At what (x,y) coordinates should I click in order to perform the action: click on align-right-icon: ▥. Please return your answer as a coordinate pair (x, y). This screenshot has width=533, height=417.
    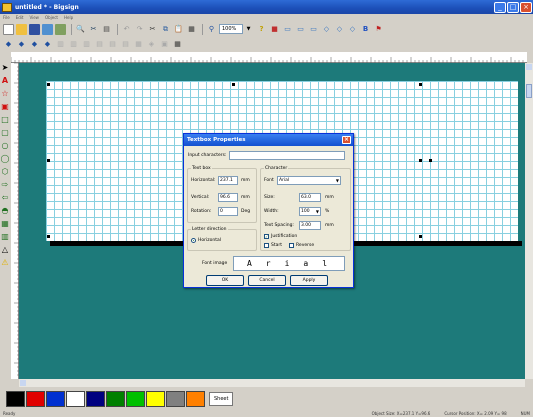
    Looking at the image, I should click on (86, 44).